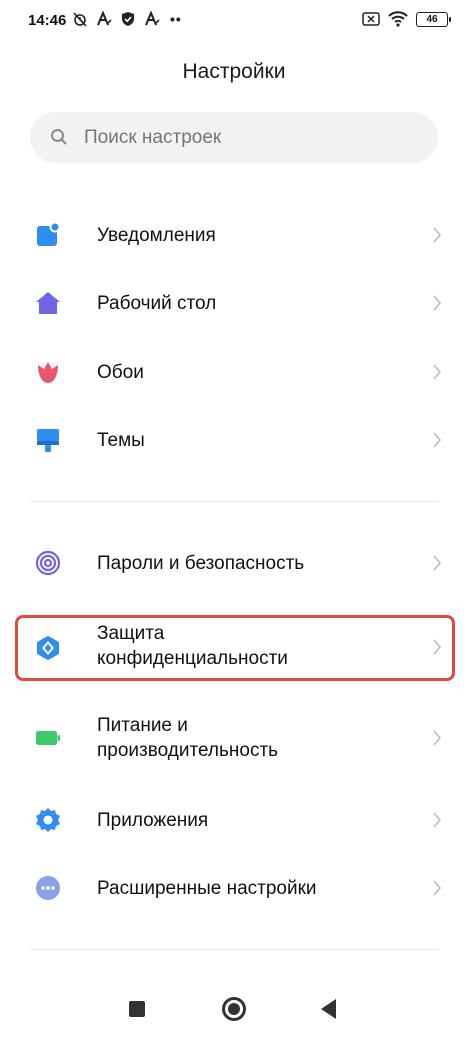  I want to click on settings-item-label: Рабочий стол, so click(157, 303).